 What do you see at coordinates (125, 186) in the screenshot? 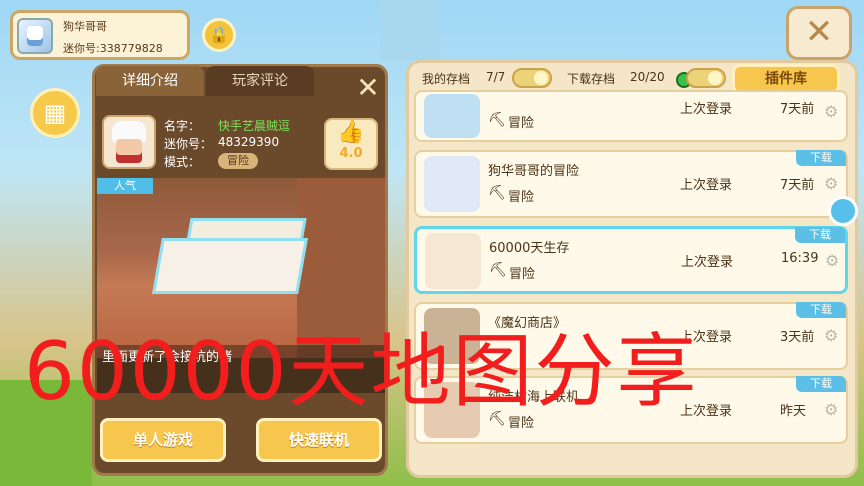
I see `popular-badge: 人气` at bounding box center [125, 186].